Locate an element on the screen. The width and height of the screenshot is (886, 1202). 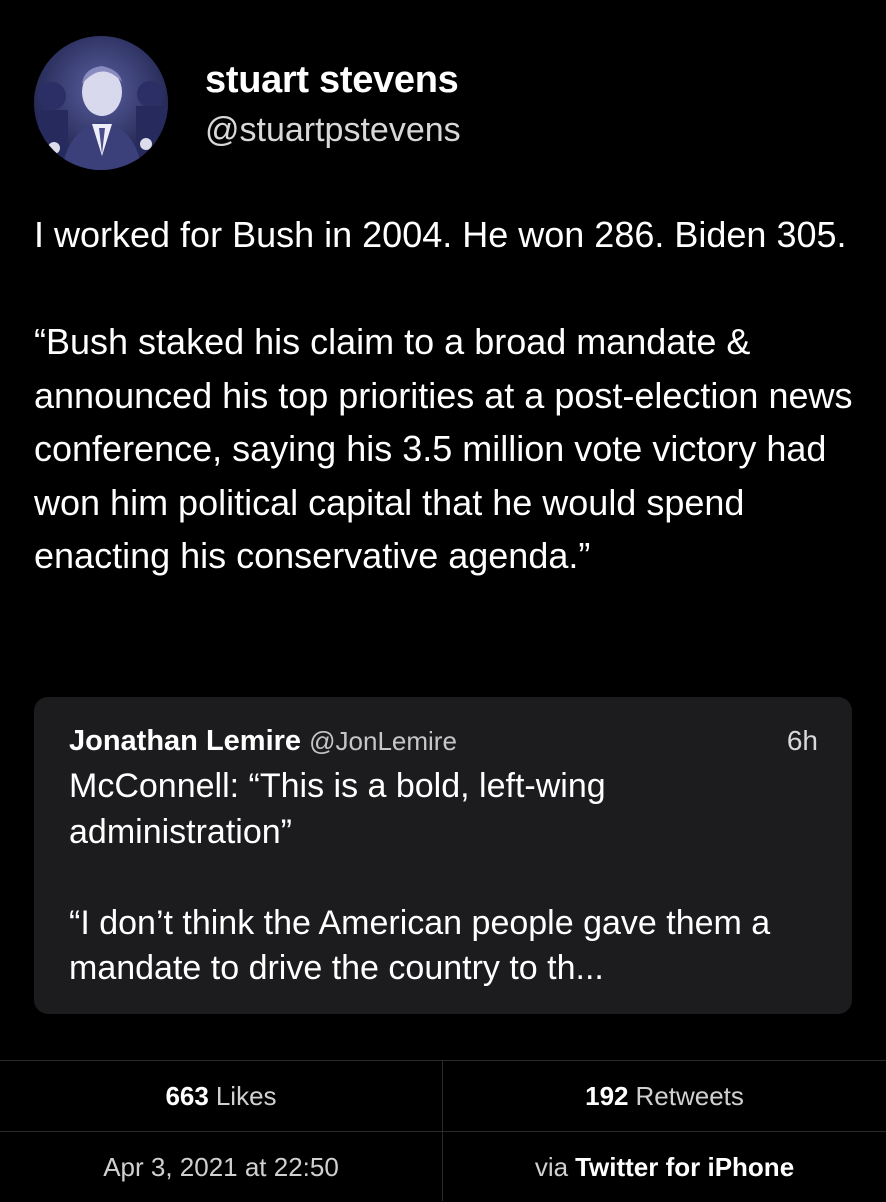
tweet-source: via Twitter for iPhone is located at coordinates (664, 1167).